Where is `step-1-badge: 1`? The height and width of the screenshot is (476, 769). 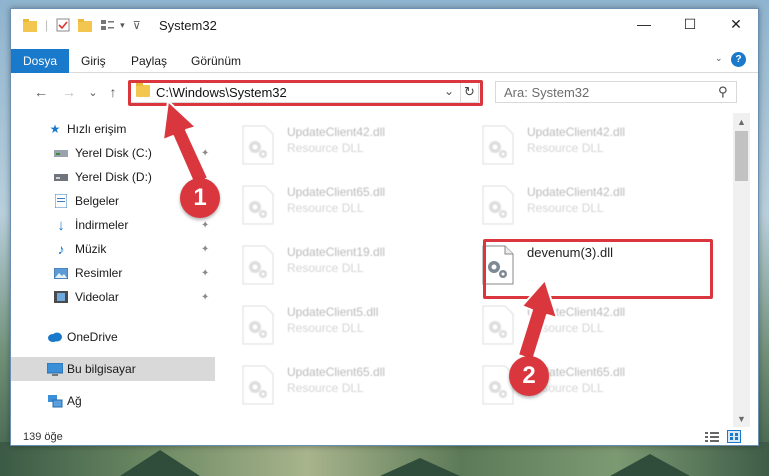 step-1-badge: 1 is located at coordinates (200, 198).